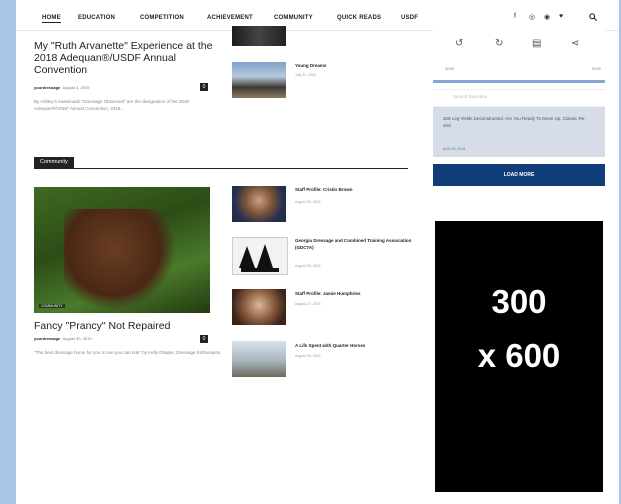 The image size is (621, 504). I want to click on gdcta-logo-thumbnail, so click(260, 256).